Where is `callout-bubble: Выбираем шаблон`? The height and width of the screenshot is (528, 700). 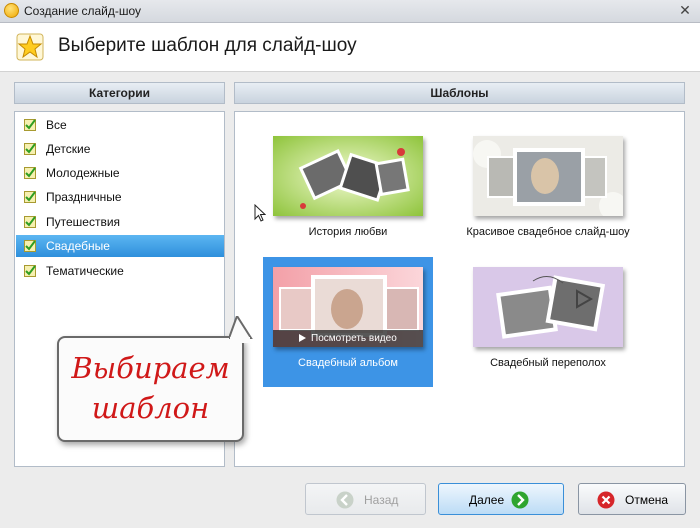 callout-bubble: Выбираем шаблон is located at coordinates (155, 379).